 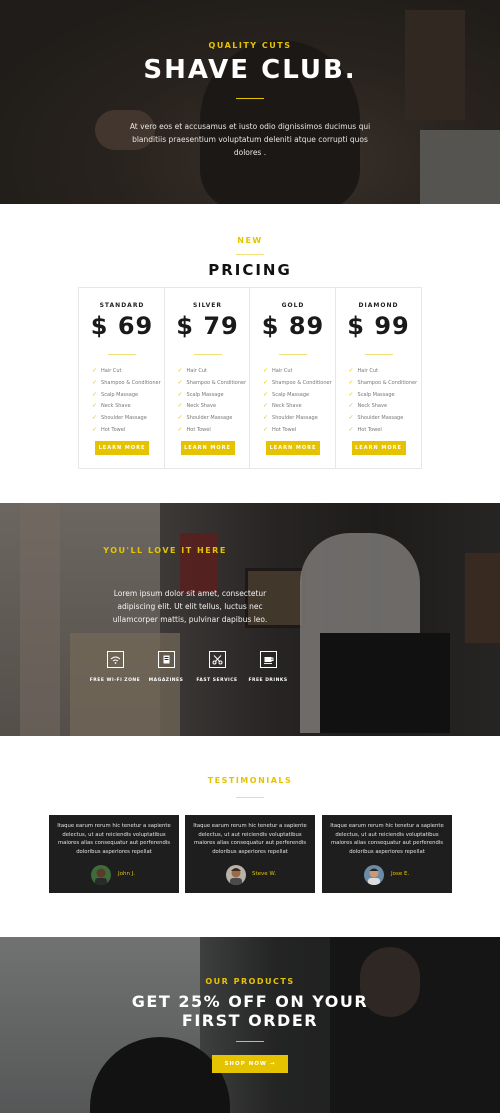 I want to click on plan-price: $ 69, so click(x=122, y=326).